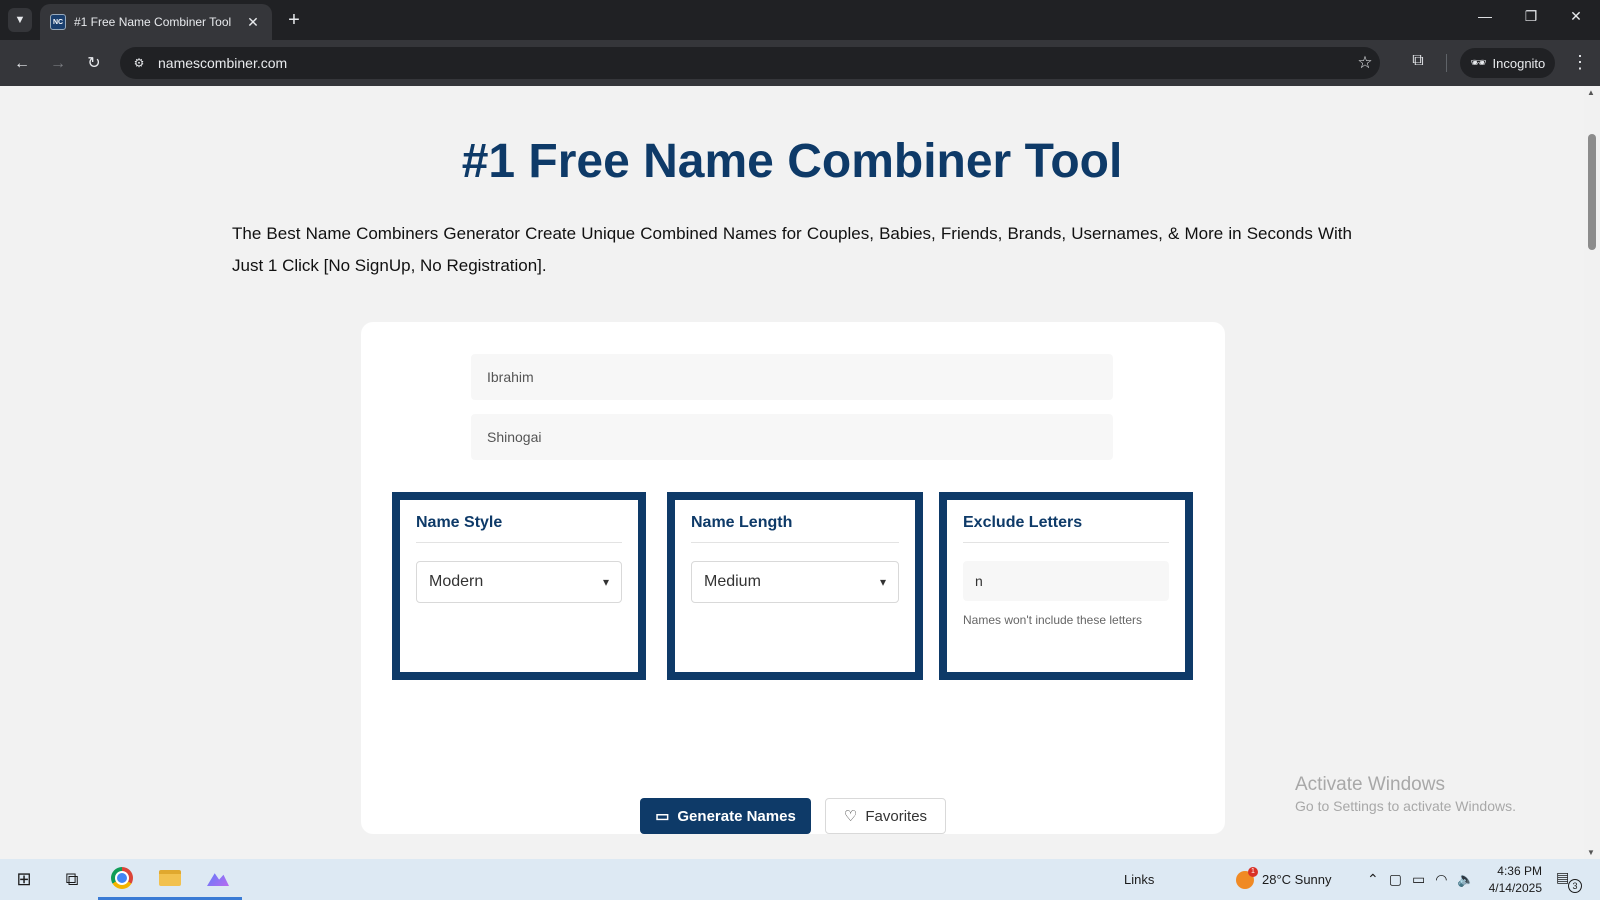 Image resolution: width=1600 pixels, height=900 pixels. Describe the element at coordinates (139, 63) in the screenshot. I see `site-info-tune-icon: ⚙` at that location.